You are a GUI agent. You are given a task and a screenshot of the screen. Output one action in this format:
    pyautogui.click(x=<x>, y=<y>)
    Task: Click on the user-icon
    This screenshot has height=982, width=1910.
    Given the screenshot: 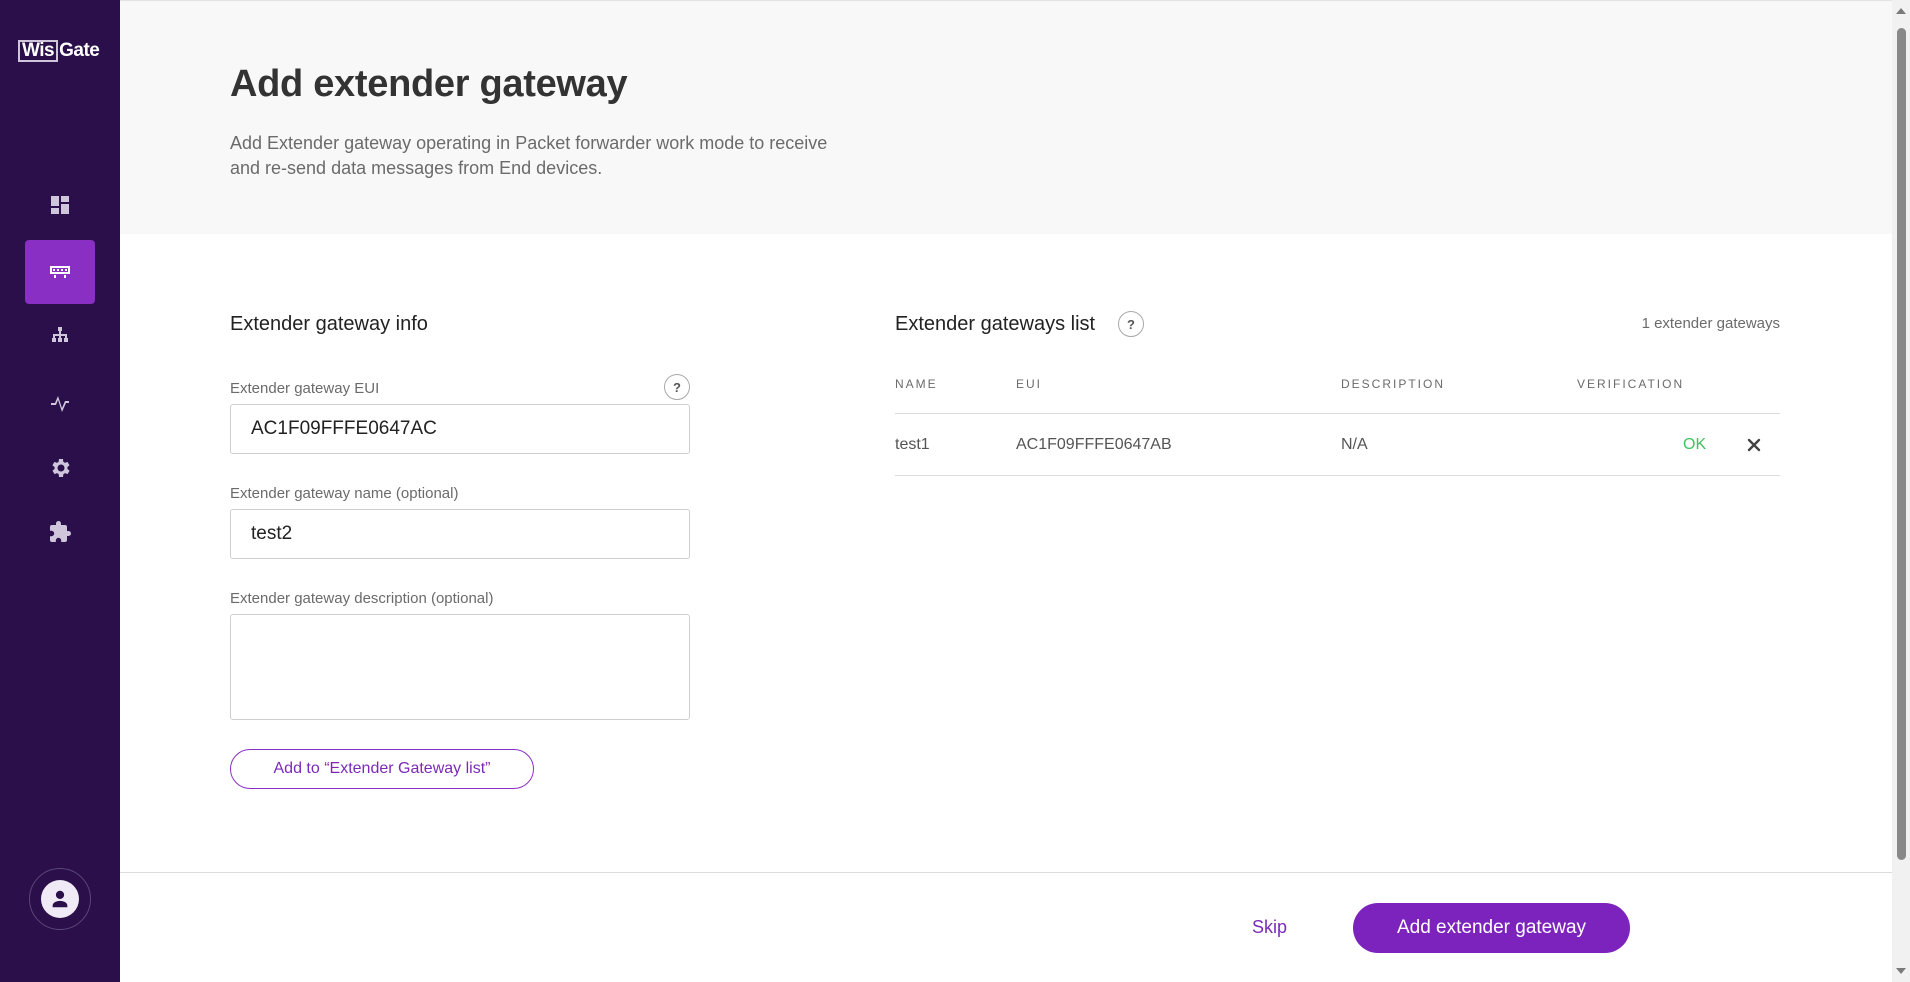 What is the action you would take?
    pyautogui.click(x=60, y=899)
    